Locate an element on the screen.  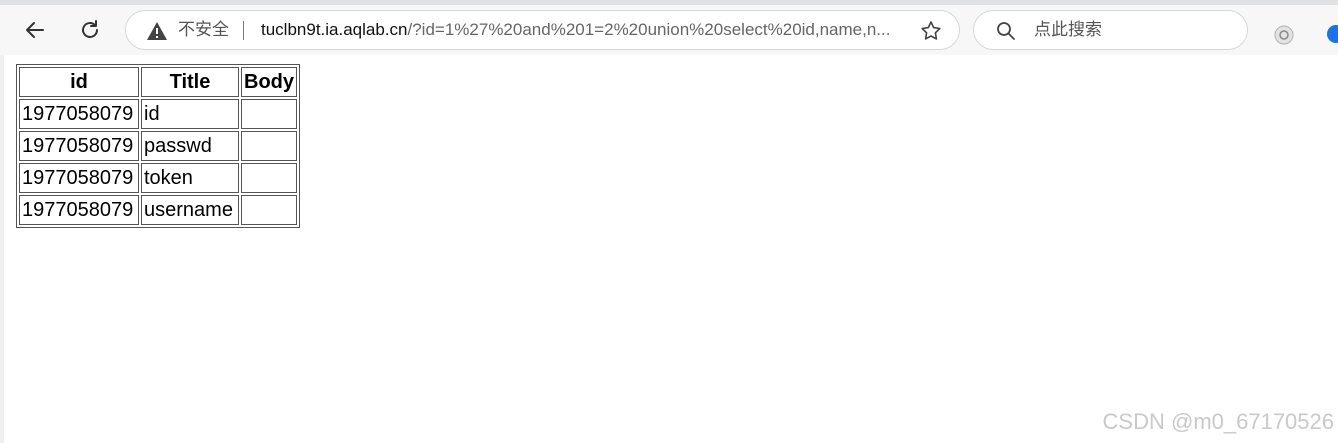
back-button is located at coordinates (35, 30).